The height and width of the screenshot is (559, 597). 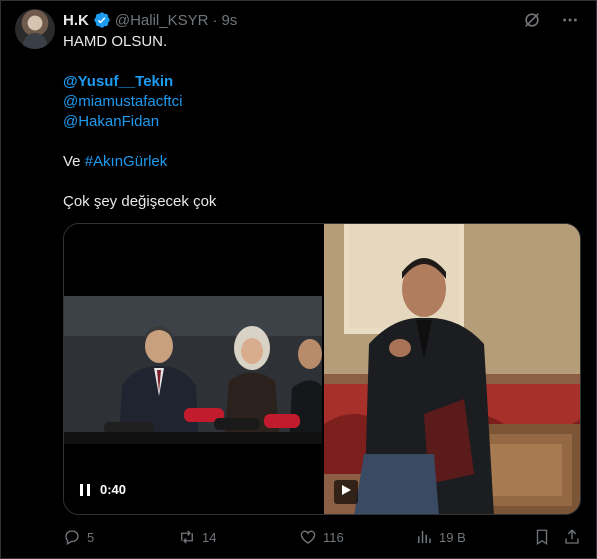 I want to click on reply-count: 5, so click(x=91, y=537).